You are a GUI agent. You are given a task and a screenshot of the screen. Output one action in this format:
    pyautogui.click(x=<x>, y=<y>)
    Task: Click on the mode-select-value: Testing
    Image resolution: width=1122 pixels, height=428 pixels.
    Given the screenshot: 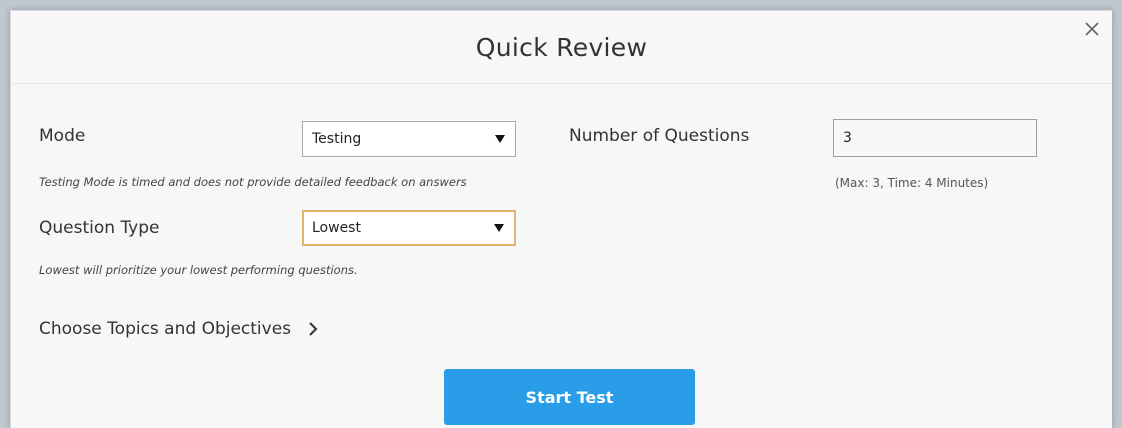 What is the action you would take?
    pyautogui.click(x=337, y=139)
    